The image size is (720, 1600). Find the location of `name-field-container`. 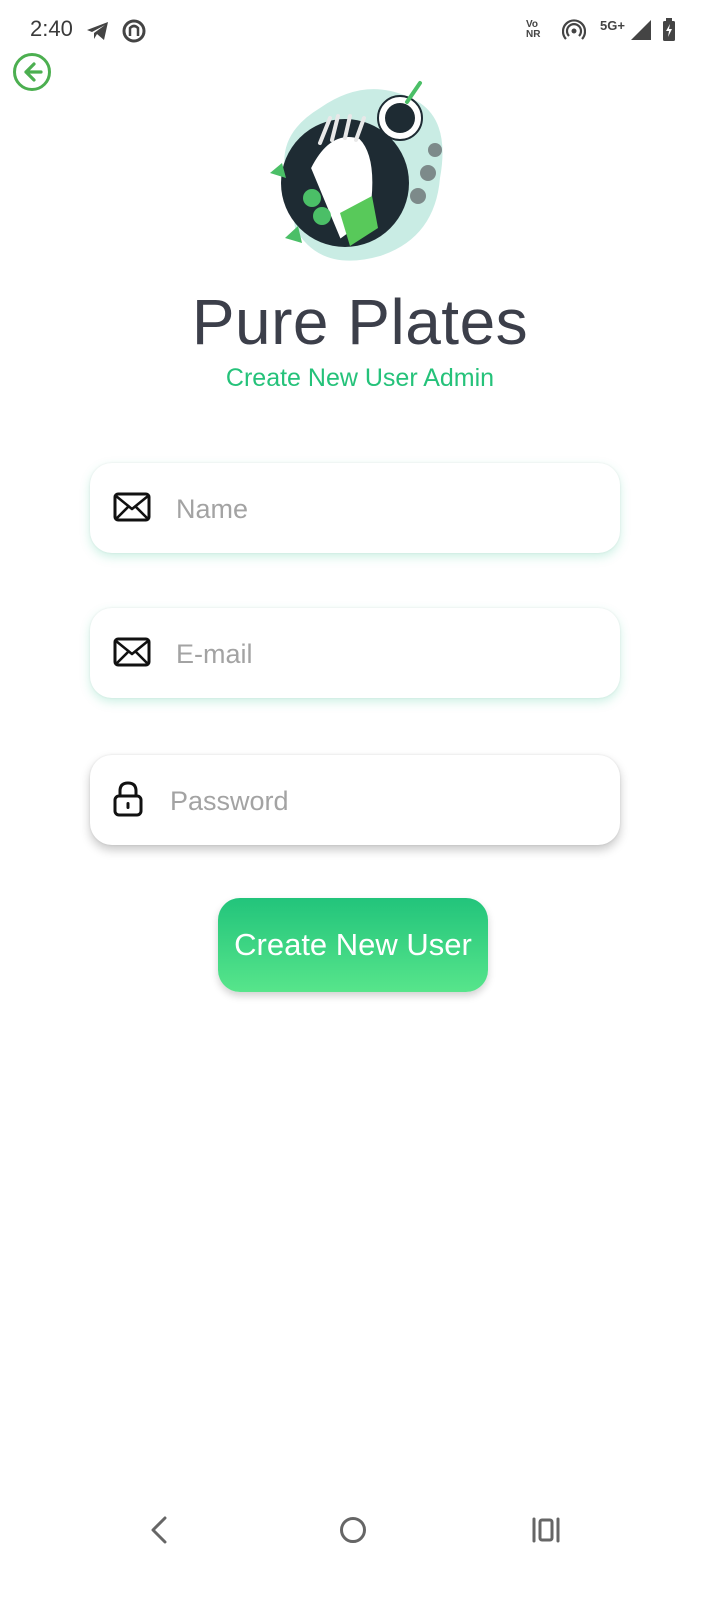

name-field-container is located at coordinates (355, 508).